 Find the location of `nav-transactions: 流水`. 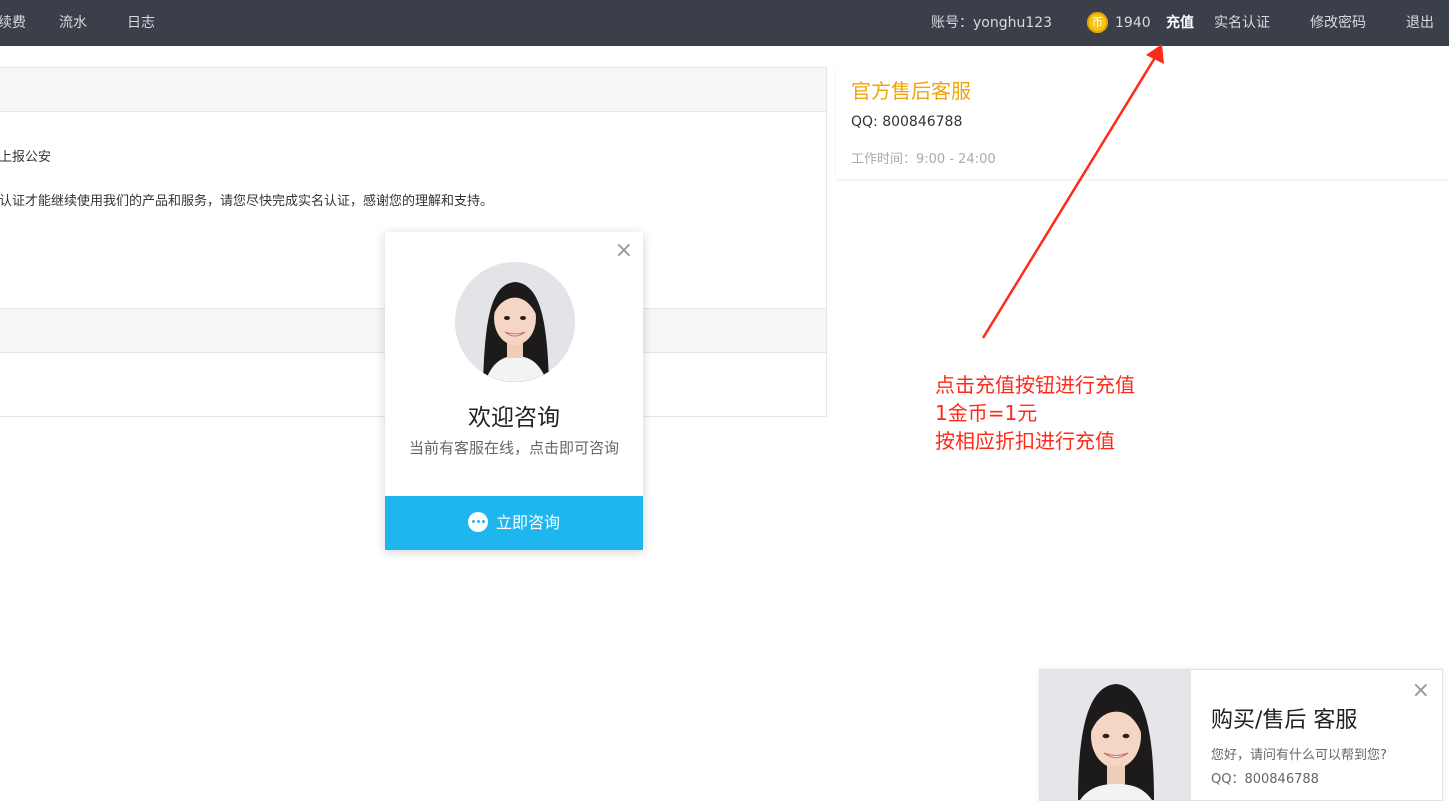

nav-transactions: 流水 is located at coordinates (73, 23).